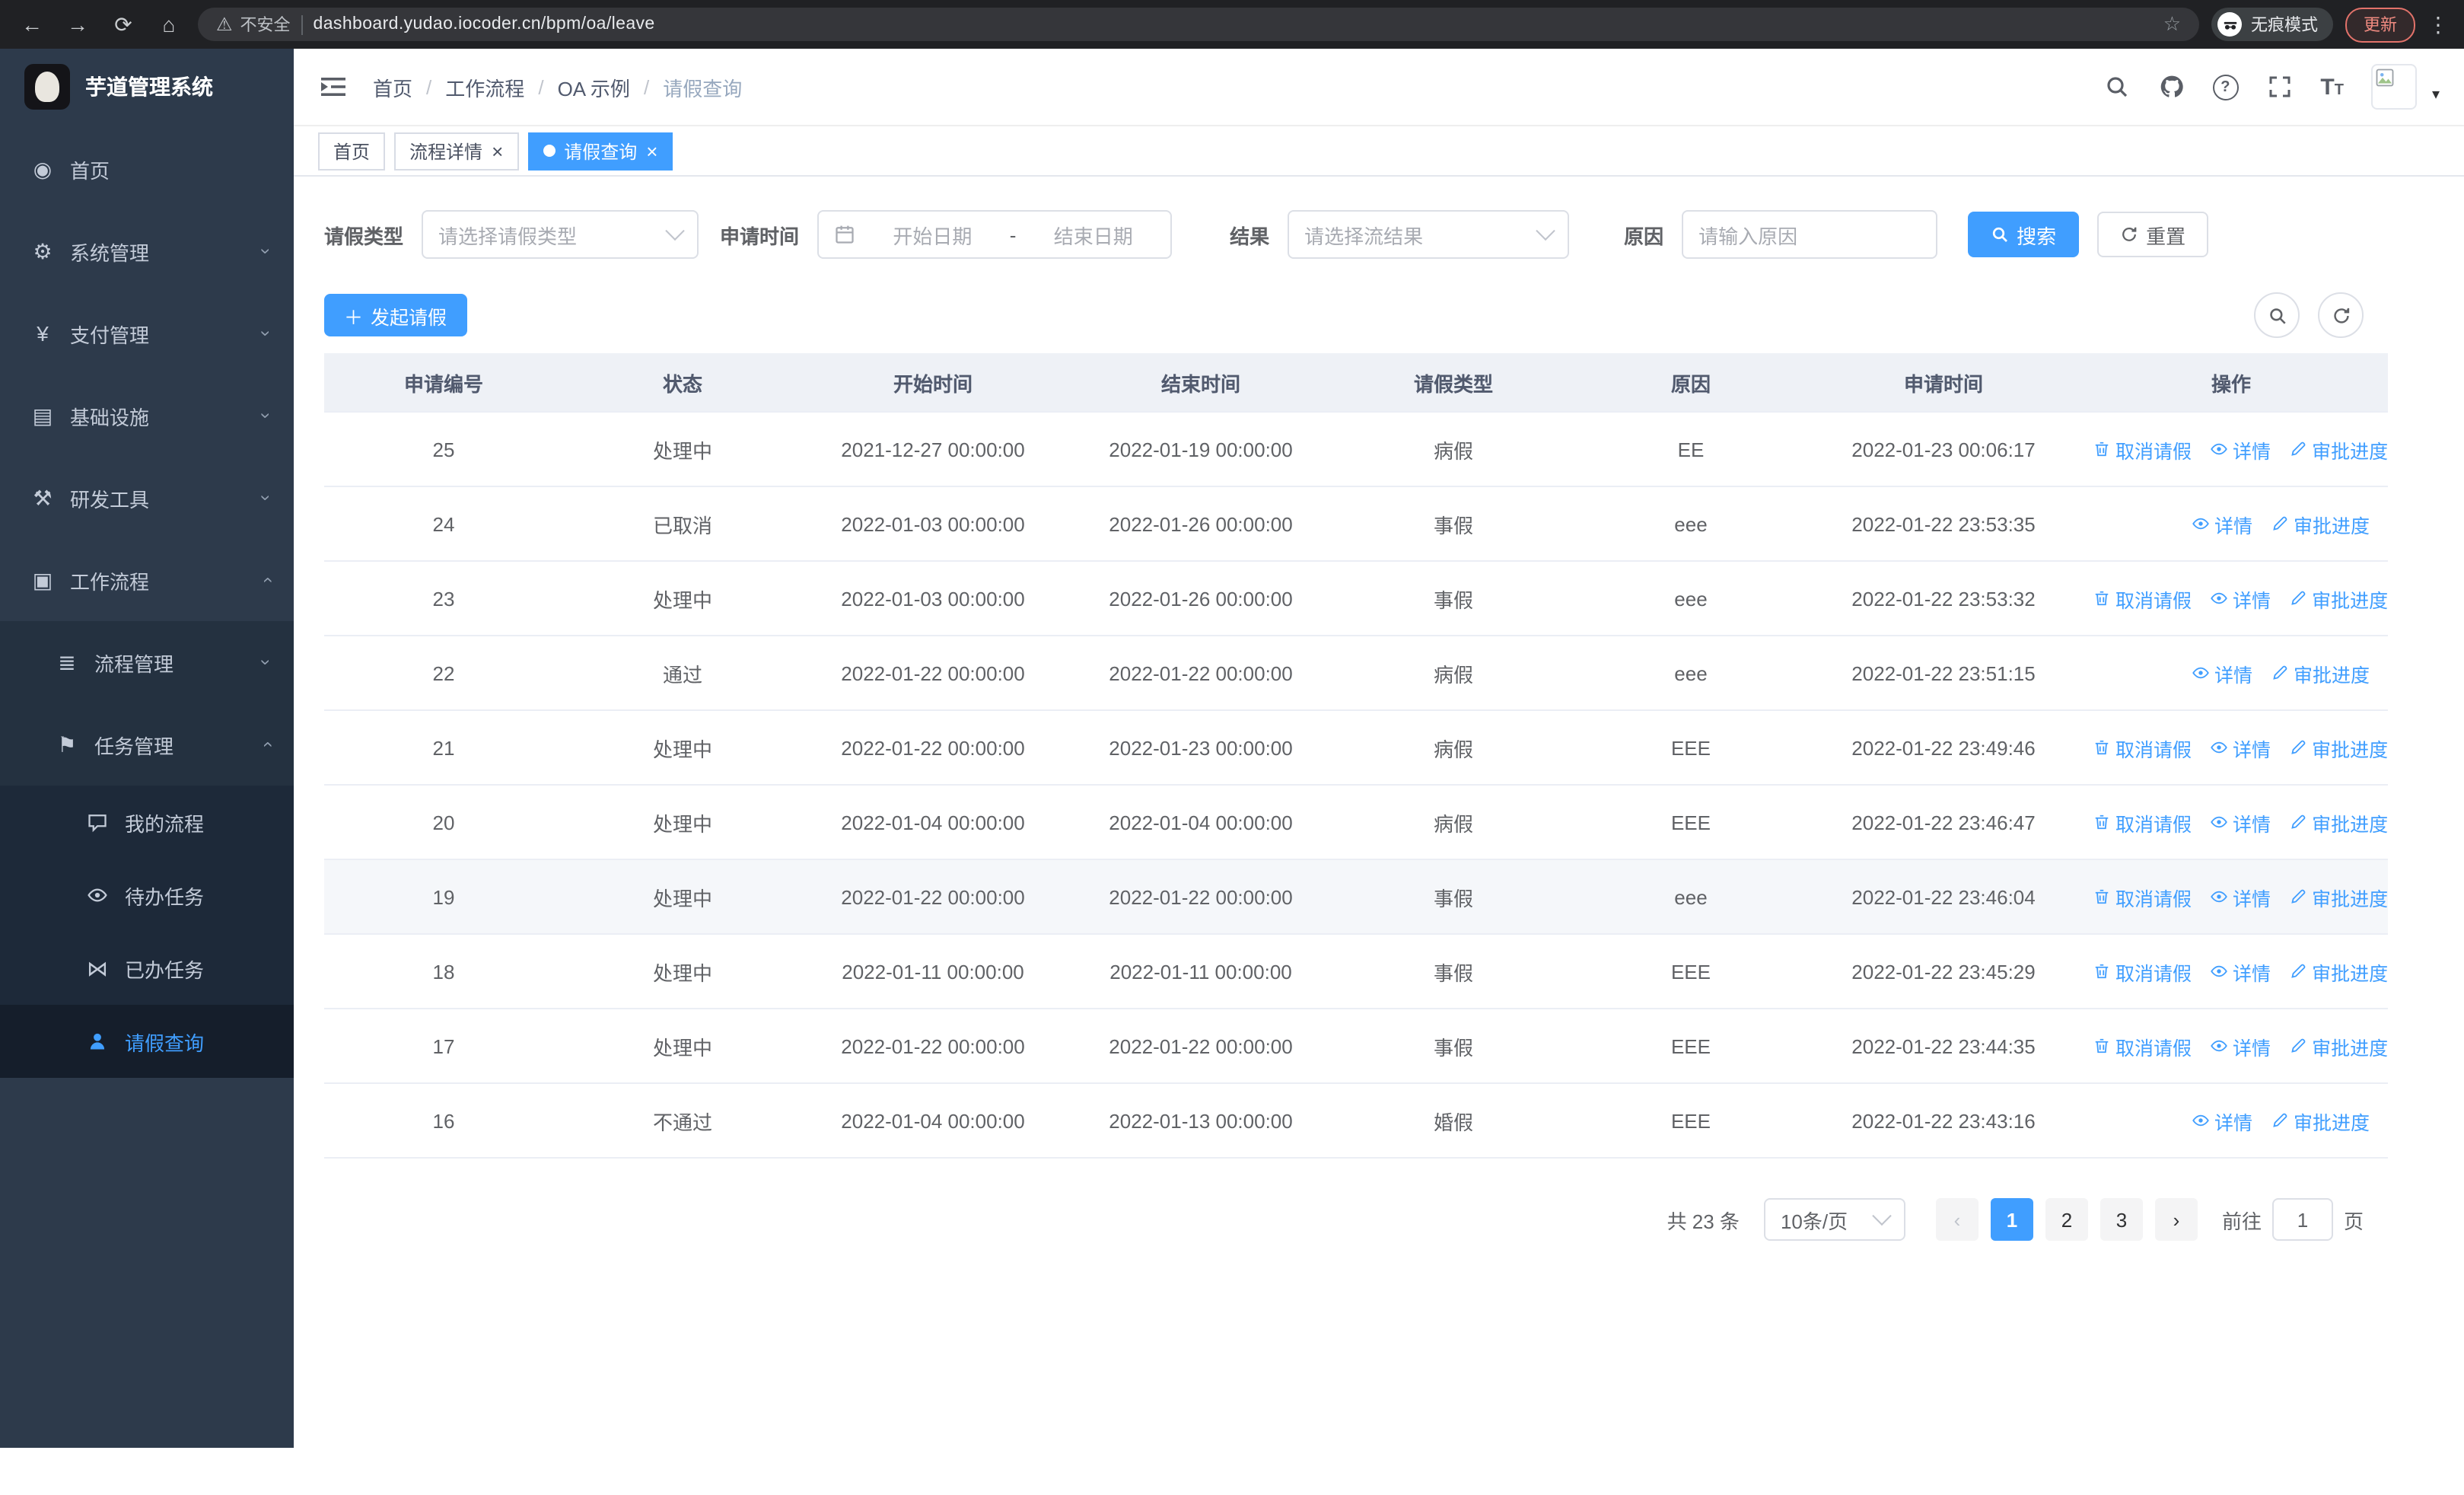 The image size is (2464, 1495). Describe the element at coordinates (1810, 234) in the screenshot. I see `reason-input: 请输入原因` at that location.